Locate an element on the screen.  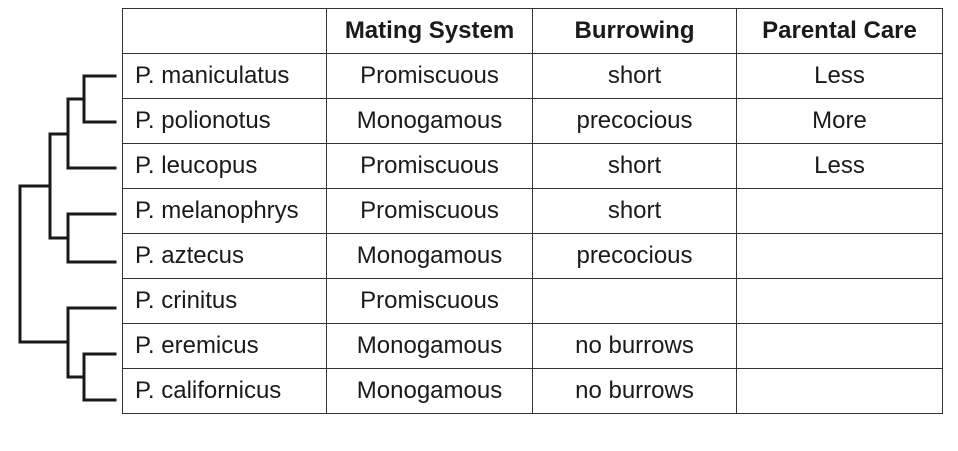
header-species is located at coordinates (224, 31).